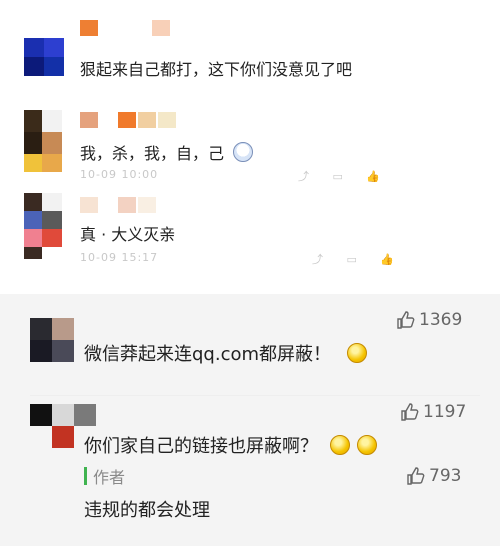 The height and width of the screenshot is (546, 500). Describe the element at coordinates (250, 495) in the screenshot. I see `author-reply: 作者 793 违规的都会处理` at that location.